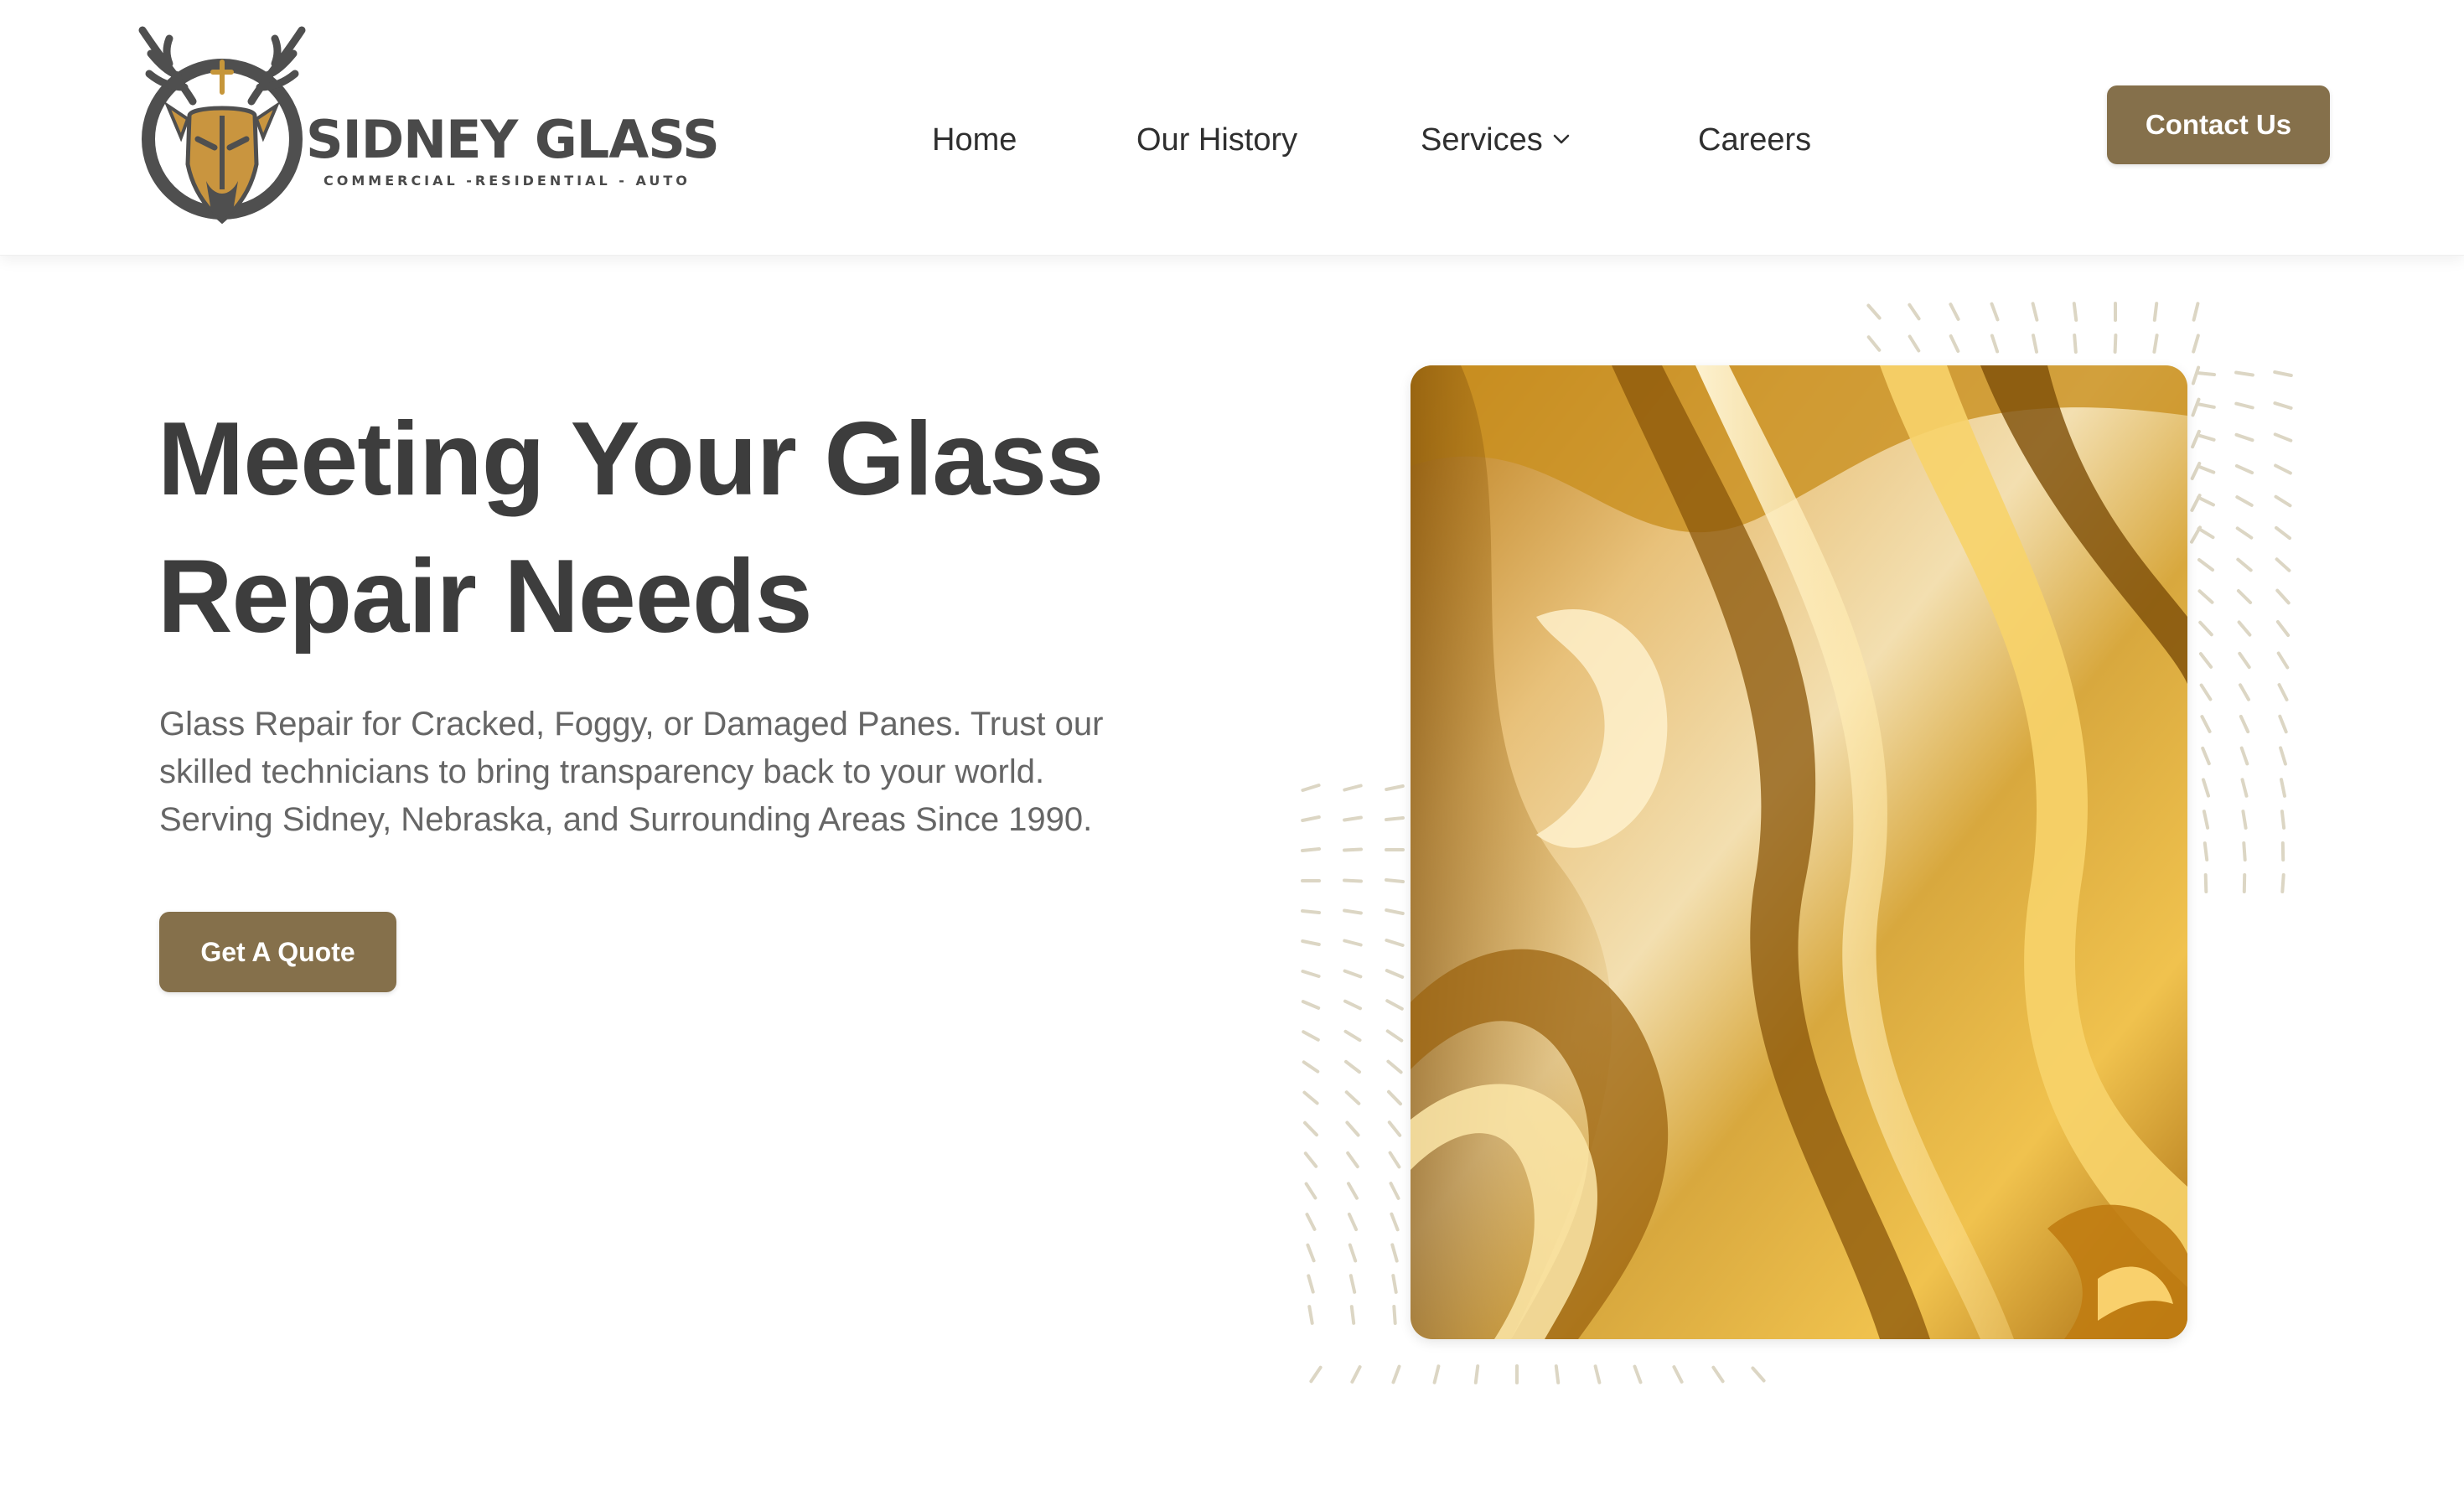 The height and width of the screenshot is (1485, 2464). What do you see at coordinates (277, 952) in the screenshot?
I see `get-a-quote-button: Get A Quote` at bounding box center [277, 952].